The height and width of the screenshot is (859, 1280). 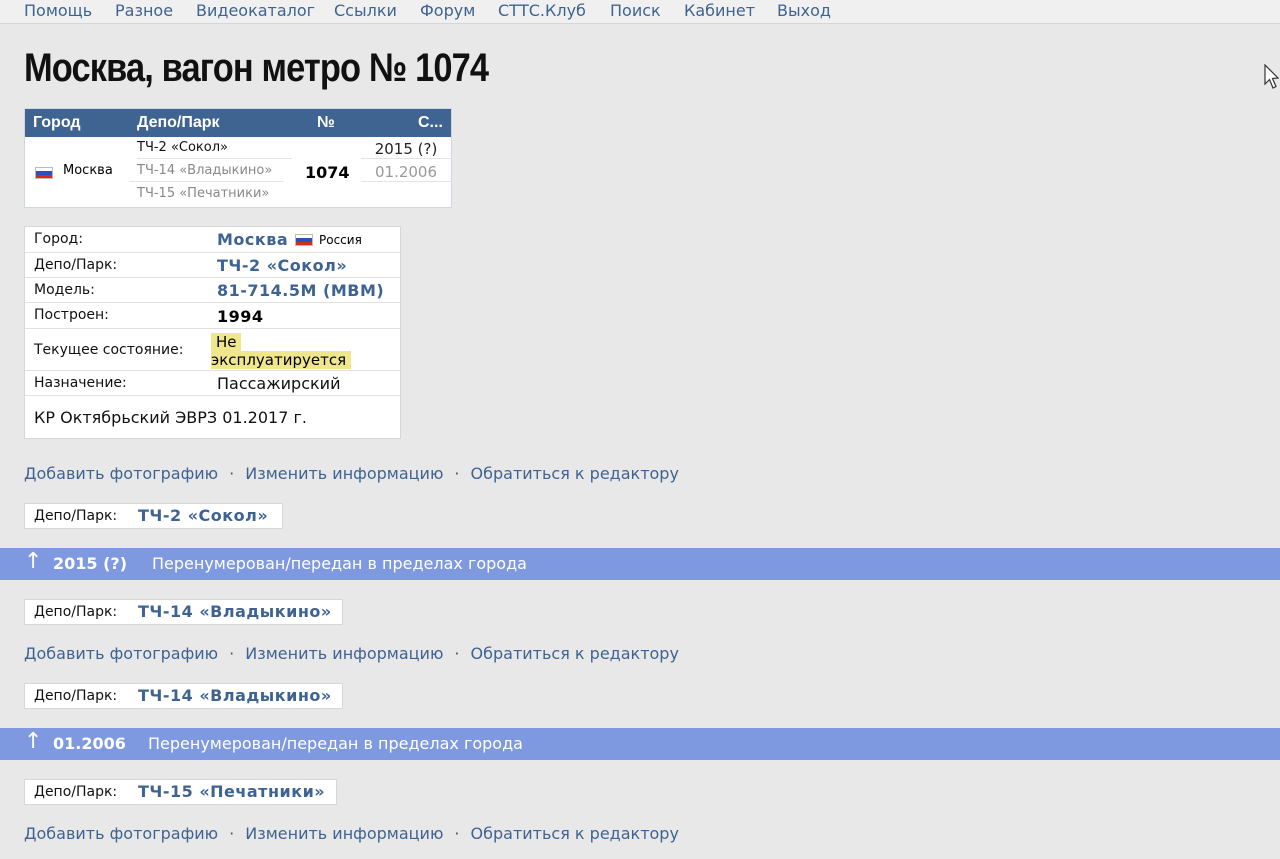 I want to click on vehicle-number: 1074, so click(x=327, y=172).